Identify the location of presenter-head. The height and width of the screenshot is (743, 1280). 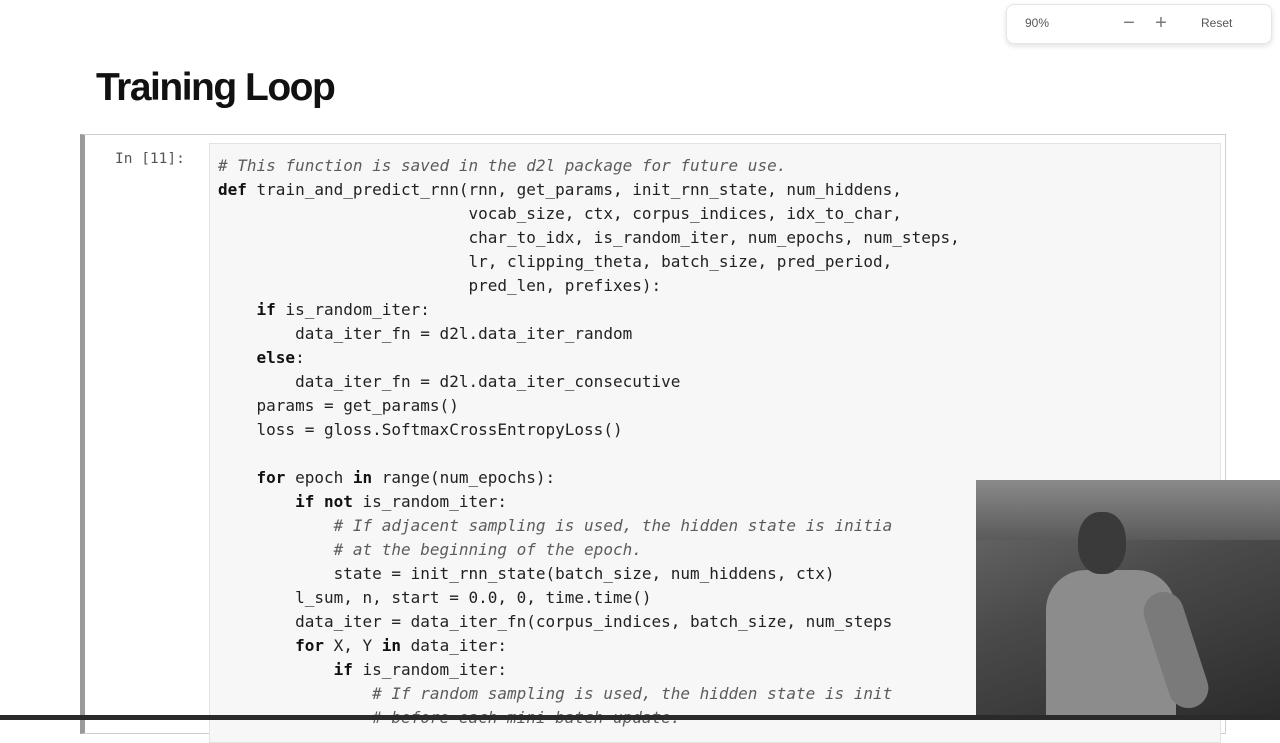
(1102, 543).